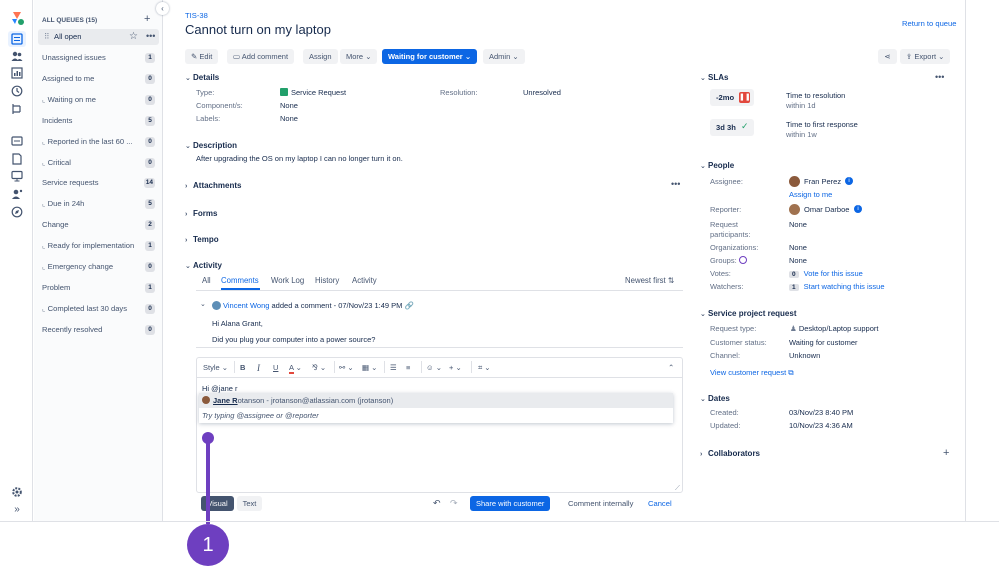 This screenshot has width=999, height=566. I want to click on comment-author-link: Vincent Wong, so click(246, 305).